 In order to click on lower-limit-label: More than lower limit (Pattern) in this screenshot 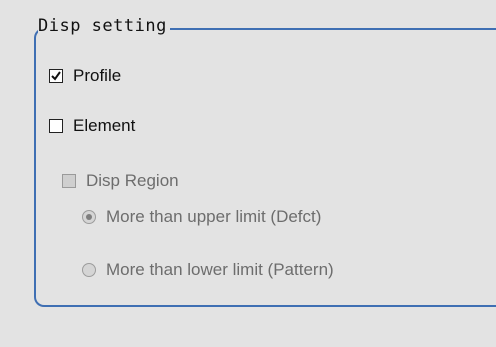, I will do `click(220, 269)`.